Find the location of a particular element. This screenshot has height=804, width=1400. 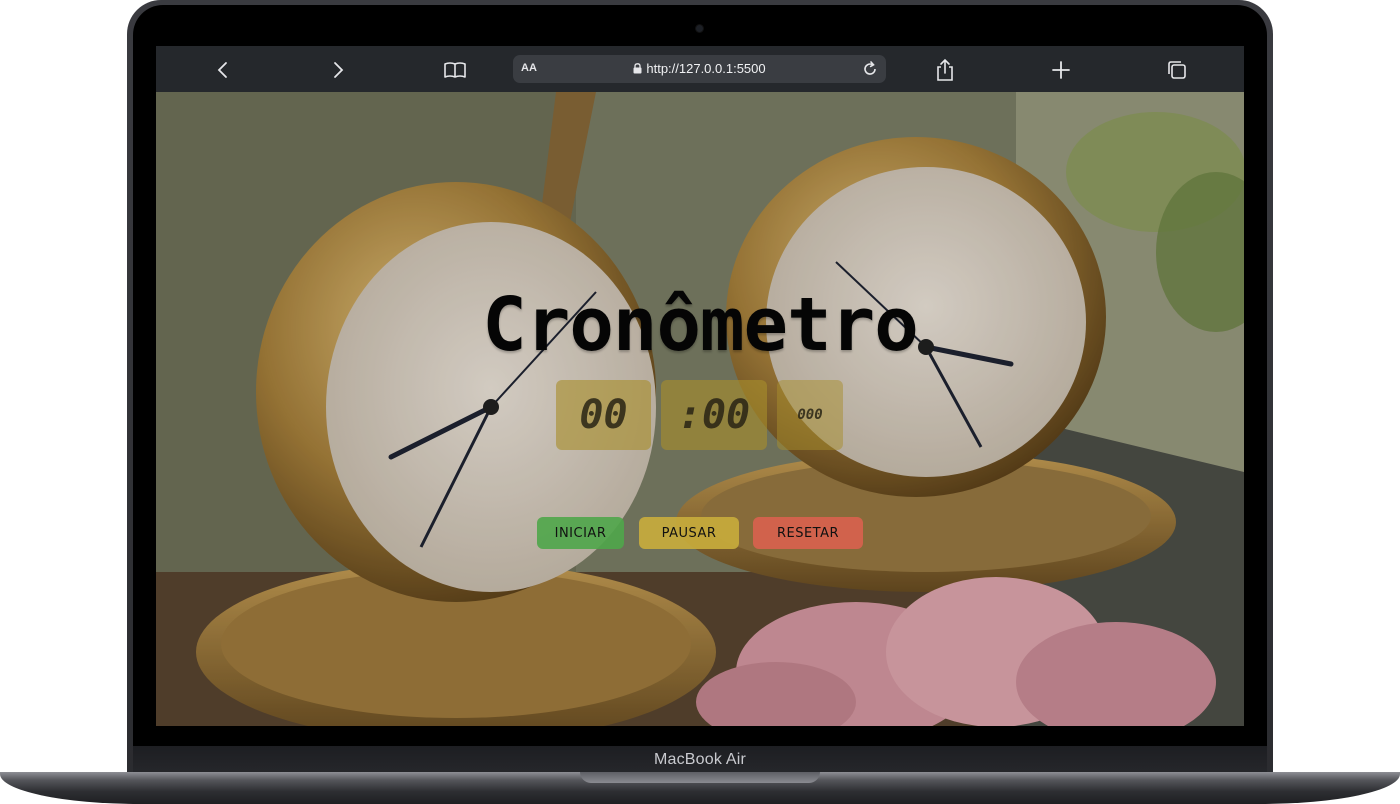

tabs-overview-button is located at coordinates (1177, 70).